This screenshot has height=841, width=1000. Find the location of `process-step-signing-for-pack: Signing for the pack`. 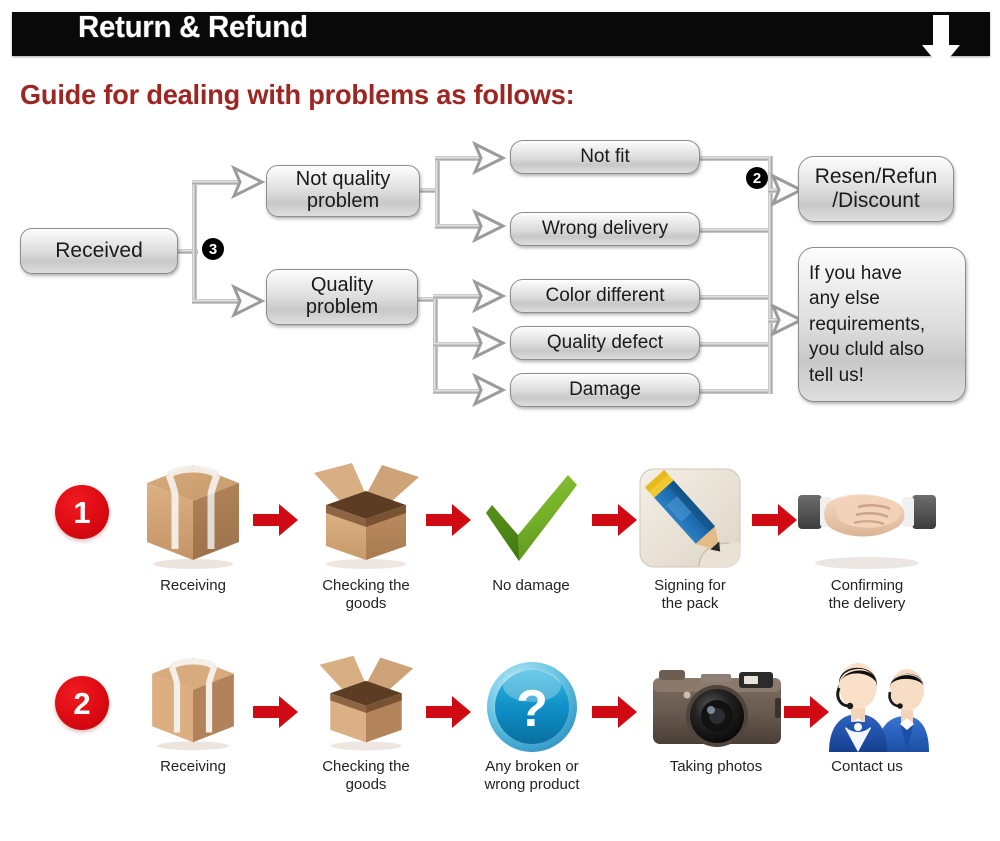

process-step-signing-for-pack: Signing for the pack is located at coordinates (690, 534).